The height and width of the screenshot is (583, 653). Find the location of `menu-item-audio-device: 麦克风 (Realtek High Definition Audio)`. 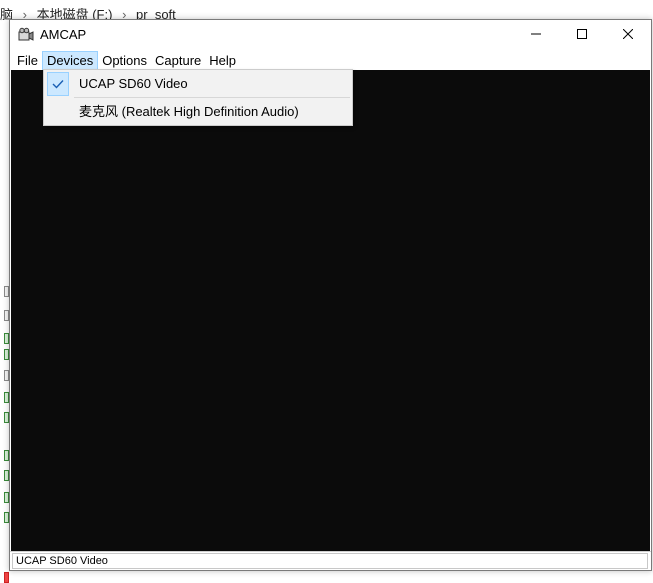

menu-item-audio-device: 麦克风 (Realtek High Definition Audio) is located at coordinates (198, 112).